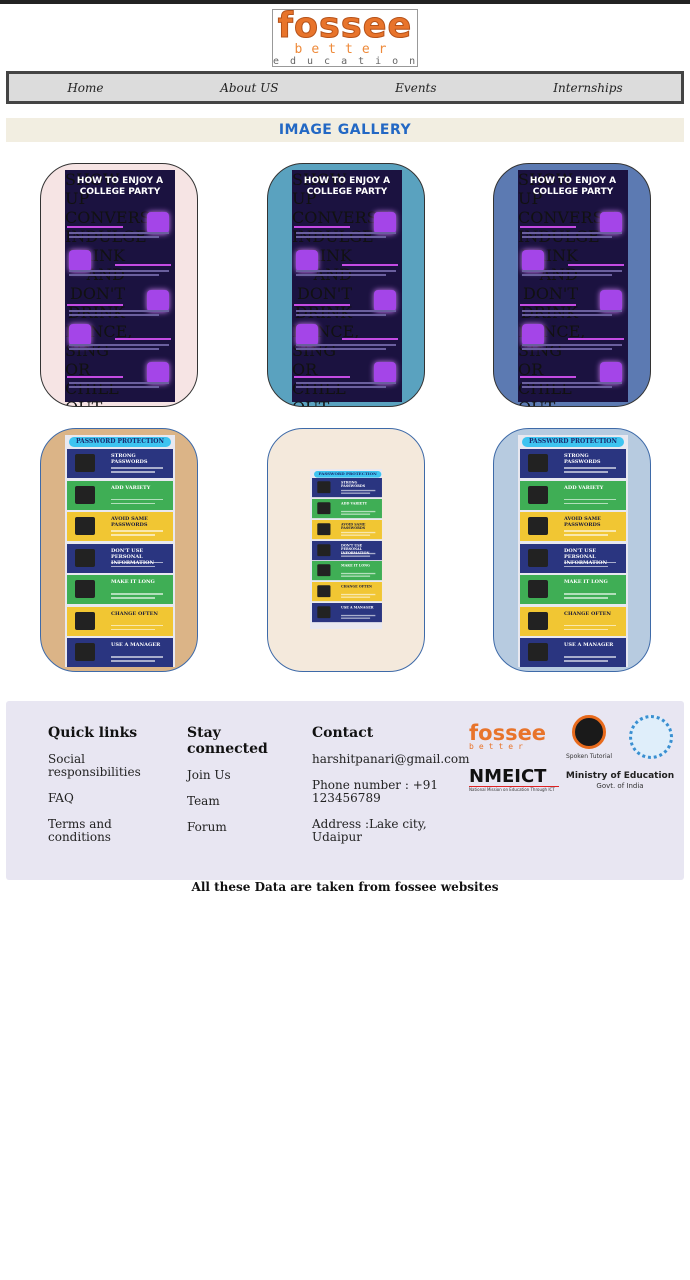 This screenshot has width=690, height=1280. What do you see at coordinates (573, 526) in the screenshot?
I see `password-tip-row: AVOID SAME PASSWORDS` at bounding box center [573, 526].